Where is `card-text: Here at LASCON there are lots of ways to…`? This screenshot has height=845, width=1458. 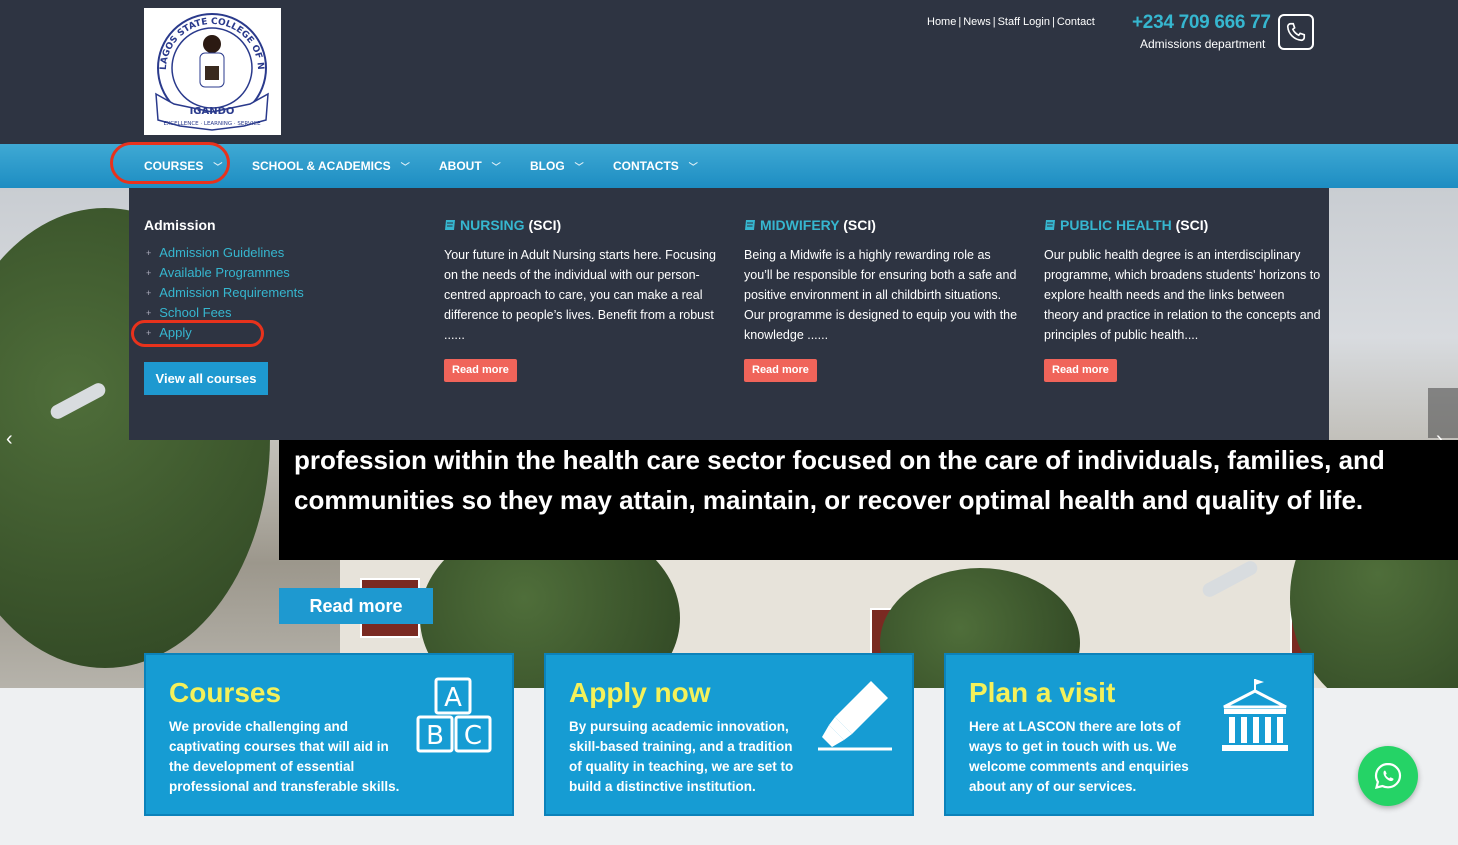 card-text: Here at LASCON there are lots of ways to… is located at coordinates (1079, 756).